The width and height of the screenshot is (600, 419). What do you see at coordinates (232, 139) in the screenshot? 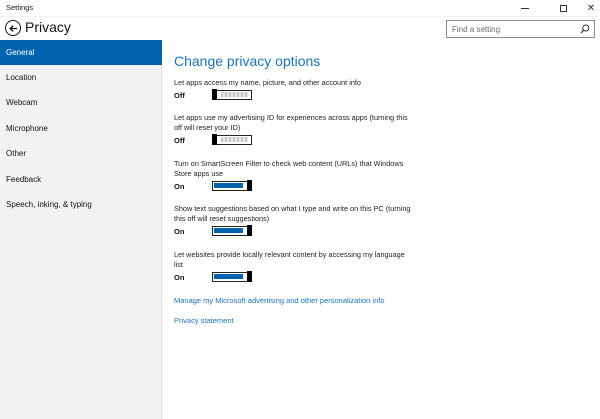
I see `advertising-id-toggle` at bounding box center [232, 139].